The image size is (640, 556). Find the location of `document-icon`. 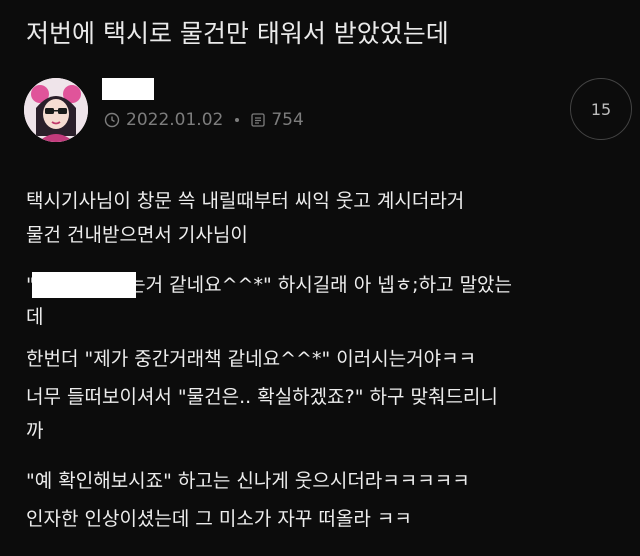

document-icon is located at coordinates (258, 120).